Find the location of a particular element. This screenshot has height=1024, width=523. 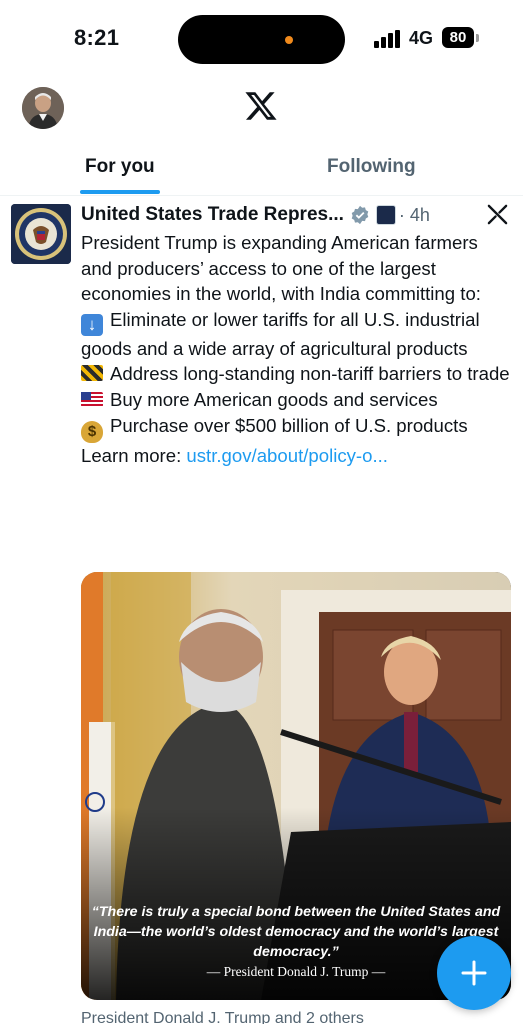

author-avatar is located at coordinates (41, 234).